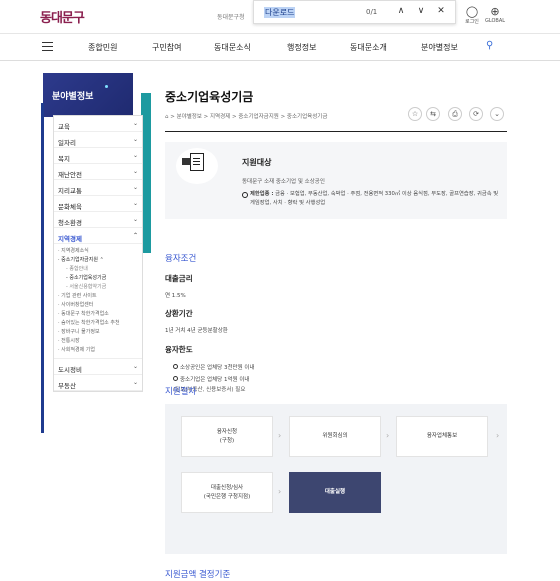 Image resolution: width=560 pixels, height=581 pixels. Describe the element at coordinates (179, 313) in the screenshot. I see `repay-title: 상환기간` at that location.